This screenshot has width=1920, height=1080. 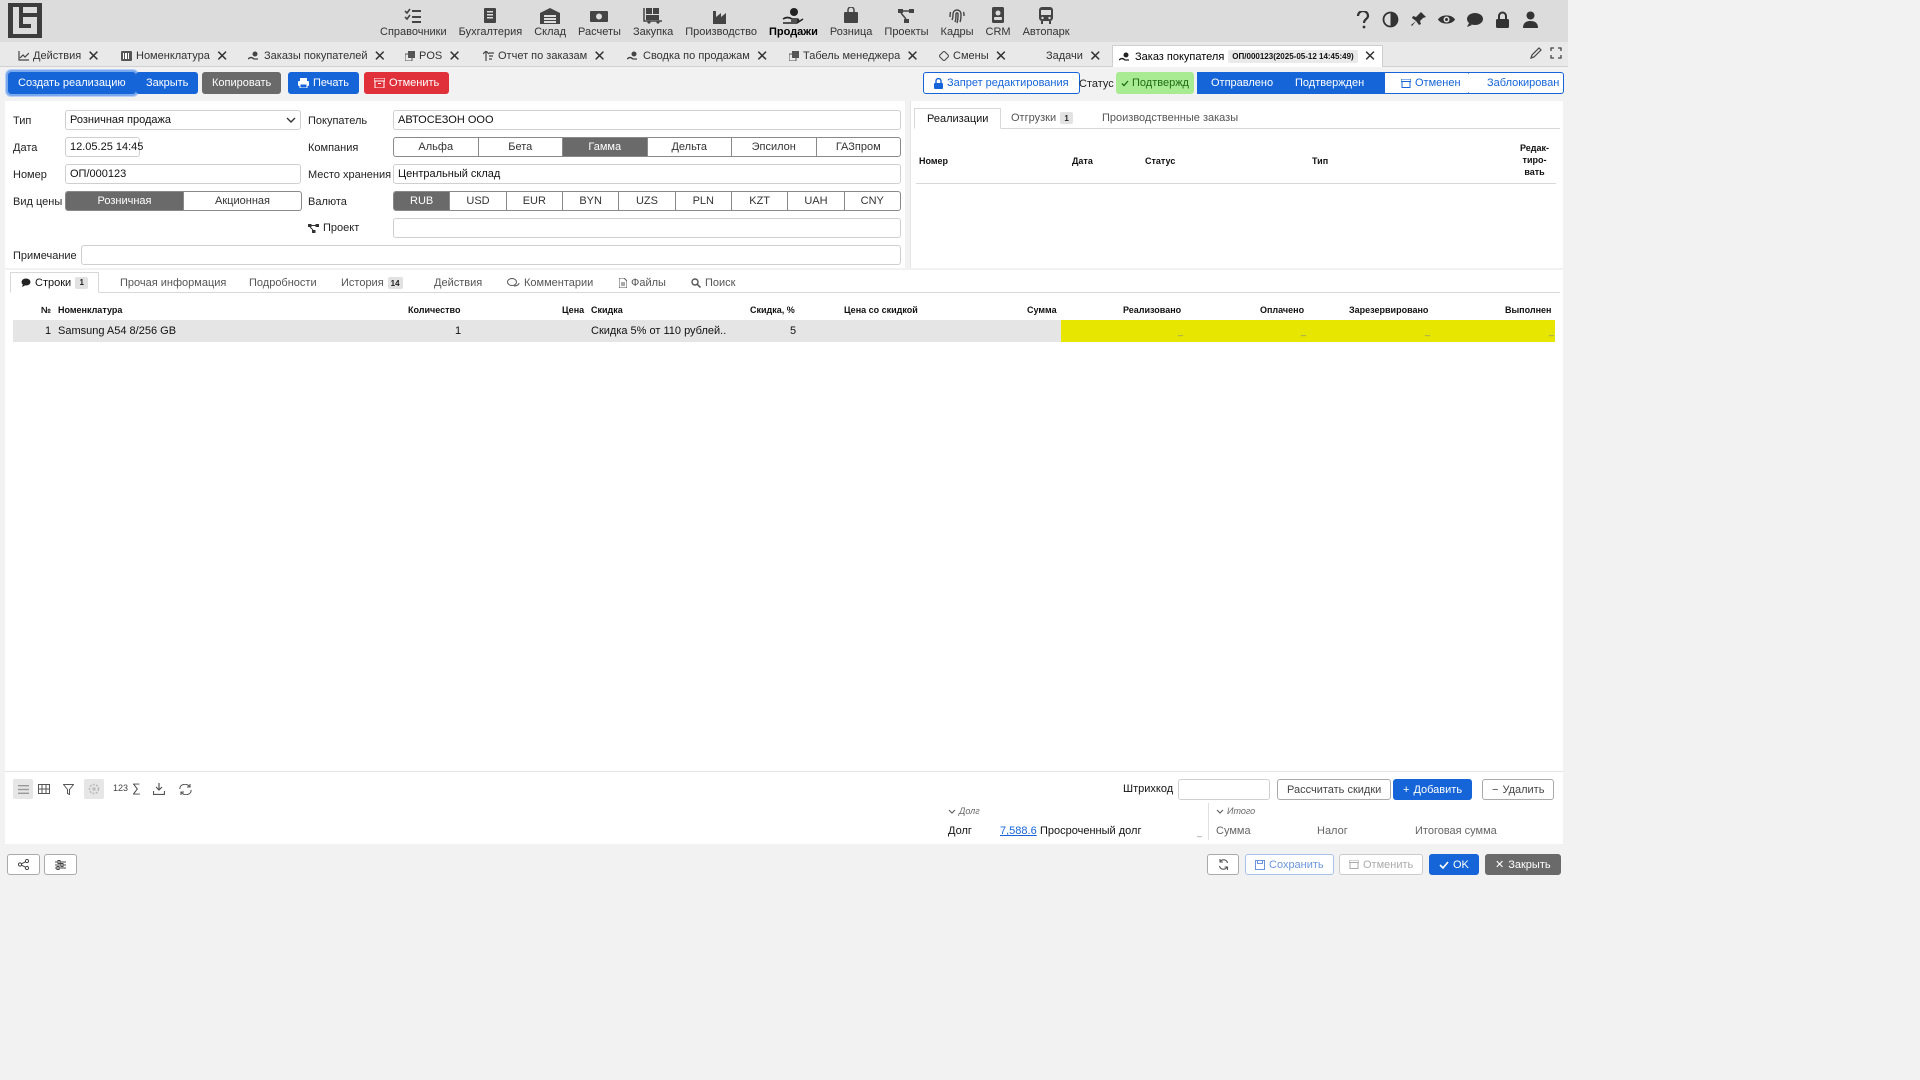 What do you see at coordinates (958, 118) in the screenshot?
I see `tab-realizations: Реализации` at bounding box center [958, 118].